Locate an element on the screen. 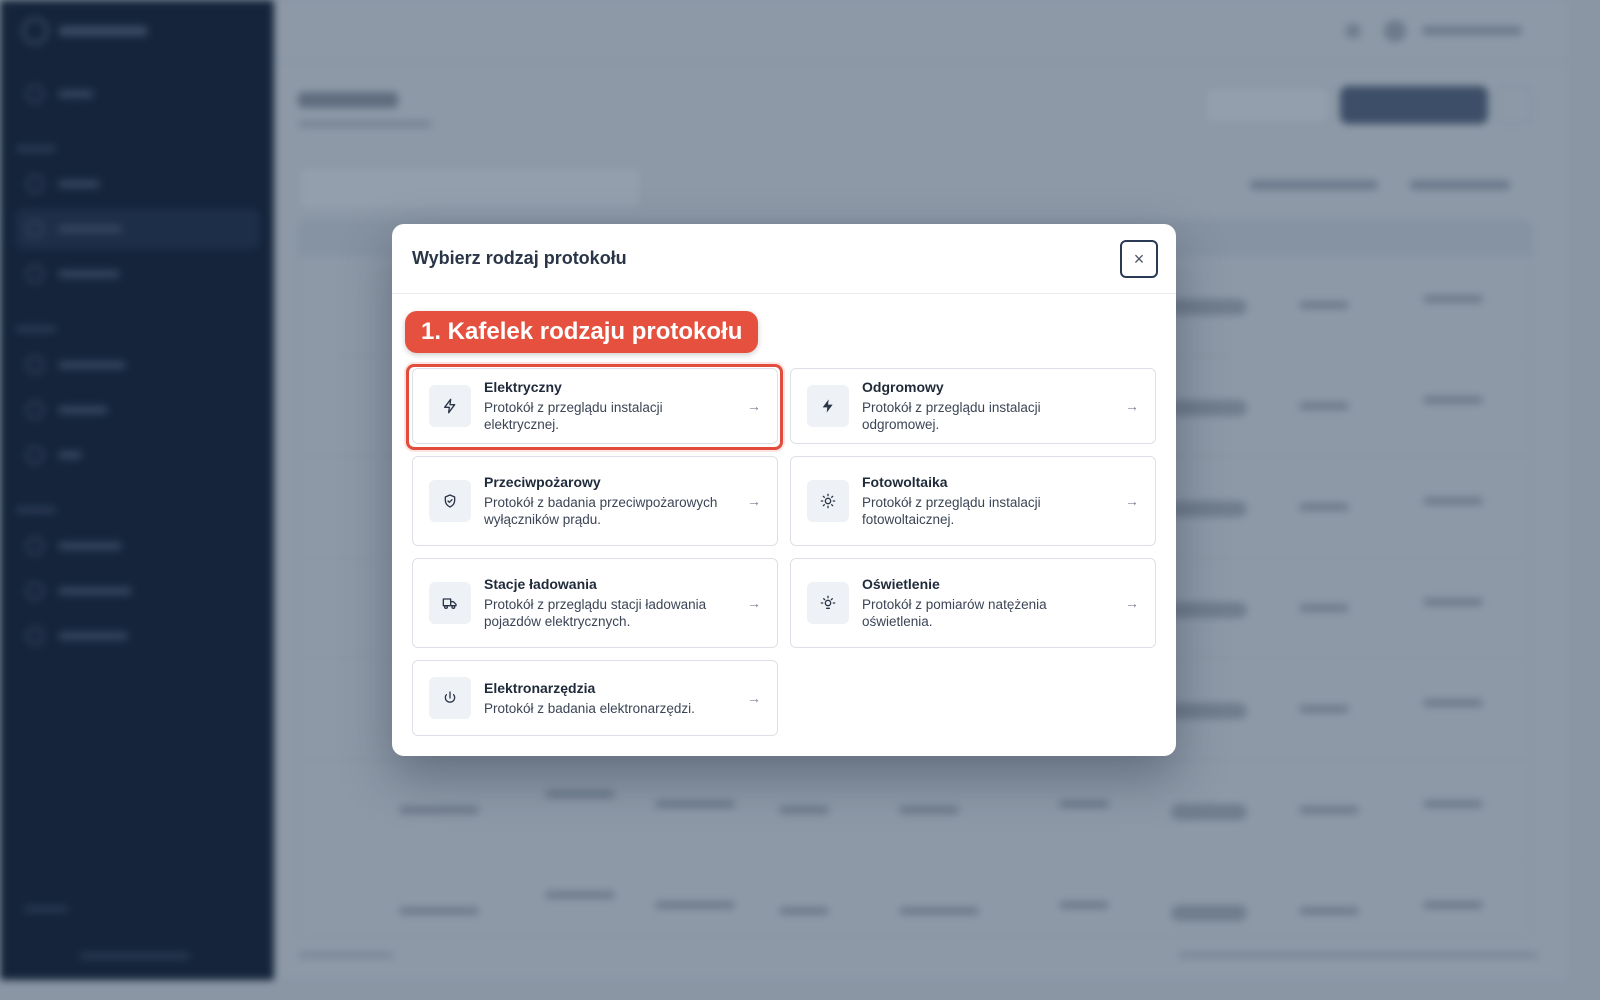  more-button is located at coordinates (1514, 105).